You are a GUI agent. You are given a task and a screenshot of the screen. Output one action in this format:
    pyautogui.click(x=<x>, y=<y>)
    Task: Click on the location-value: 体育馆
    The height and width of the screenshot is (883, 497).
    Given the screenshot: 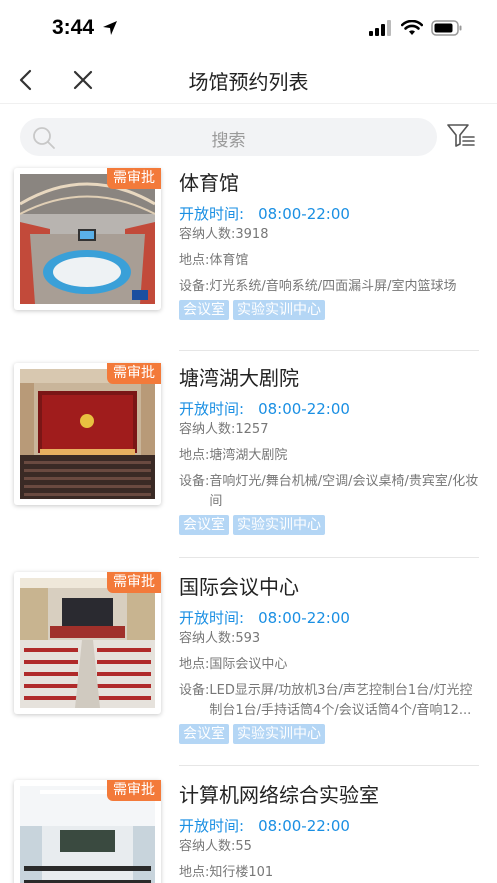 What is the action you would take?
    pyautogui.click(x=229, y=260)
    